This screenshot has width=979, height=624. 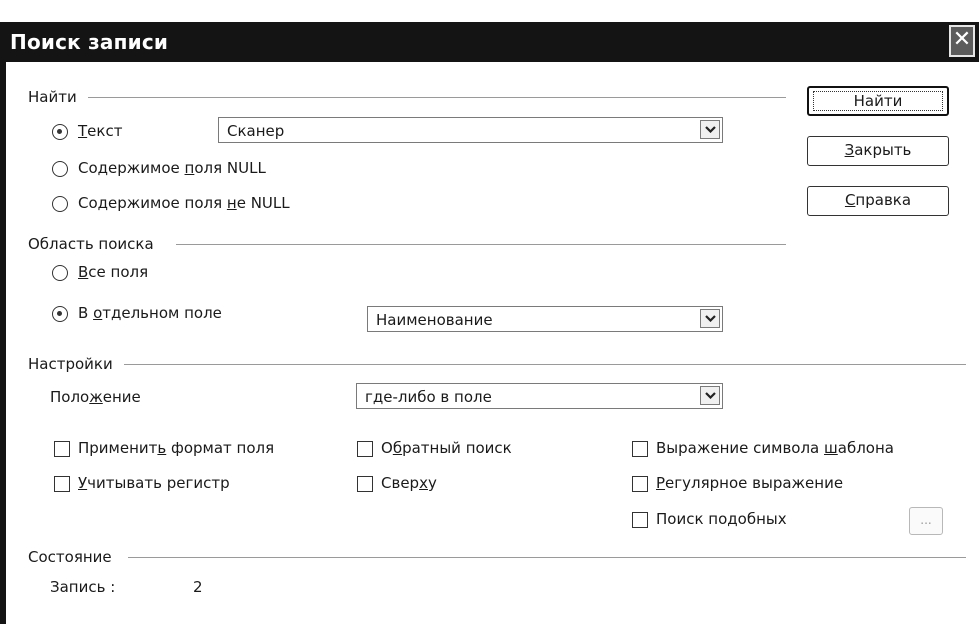 I want to click on find-null-label: Содержимое поля NULL, so click(x=172, y=168).